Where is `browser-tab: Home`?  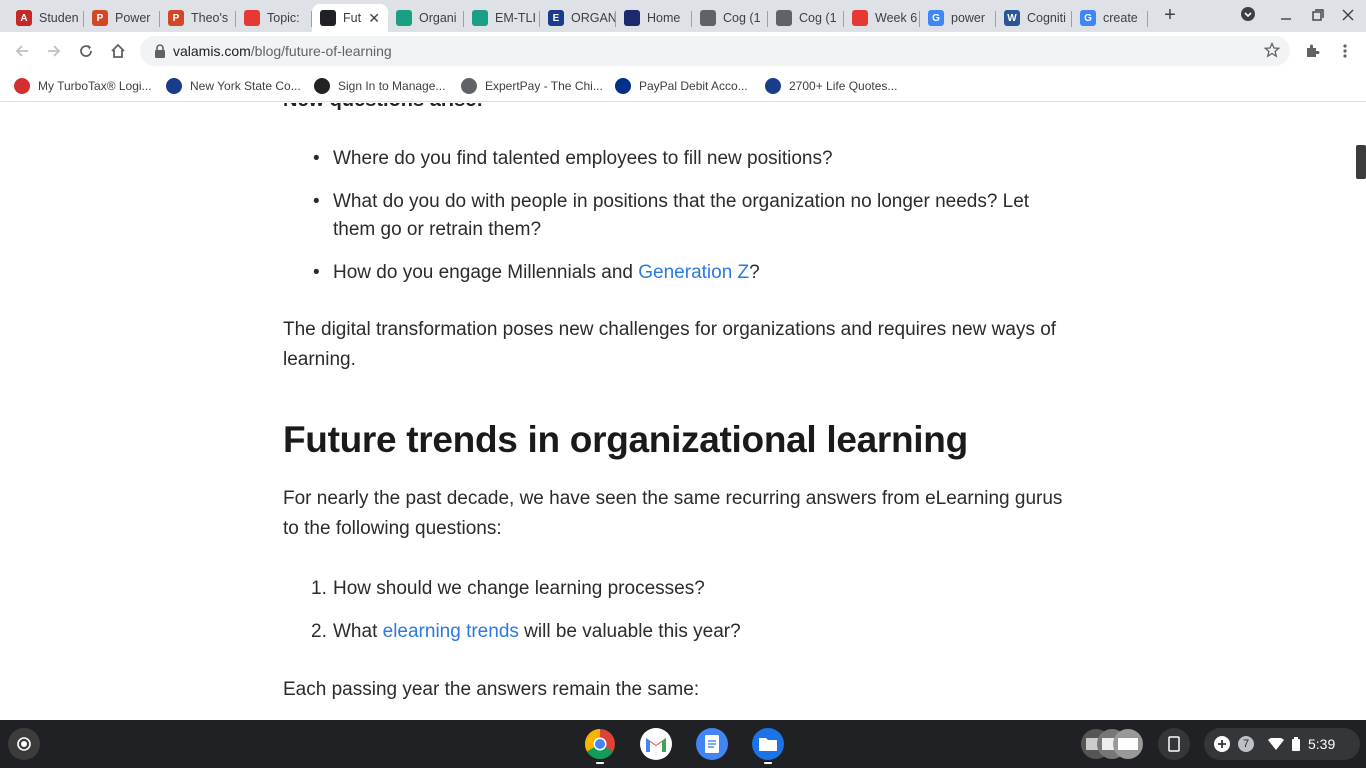
browser-tab: Home is located at coordinates (654, 18).